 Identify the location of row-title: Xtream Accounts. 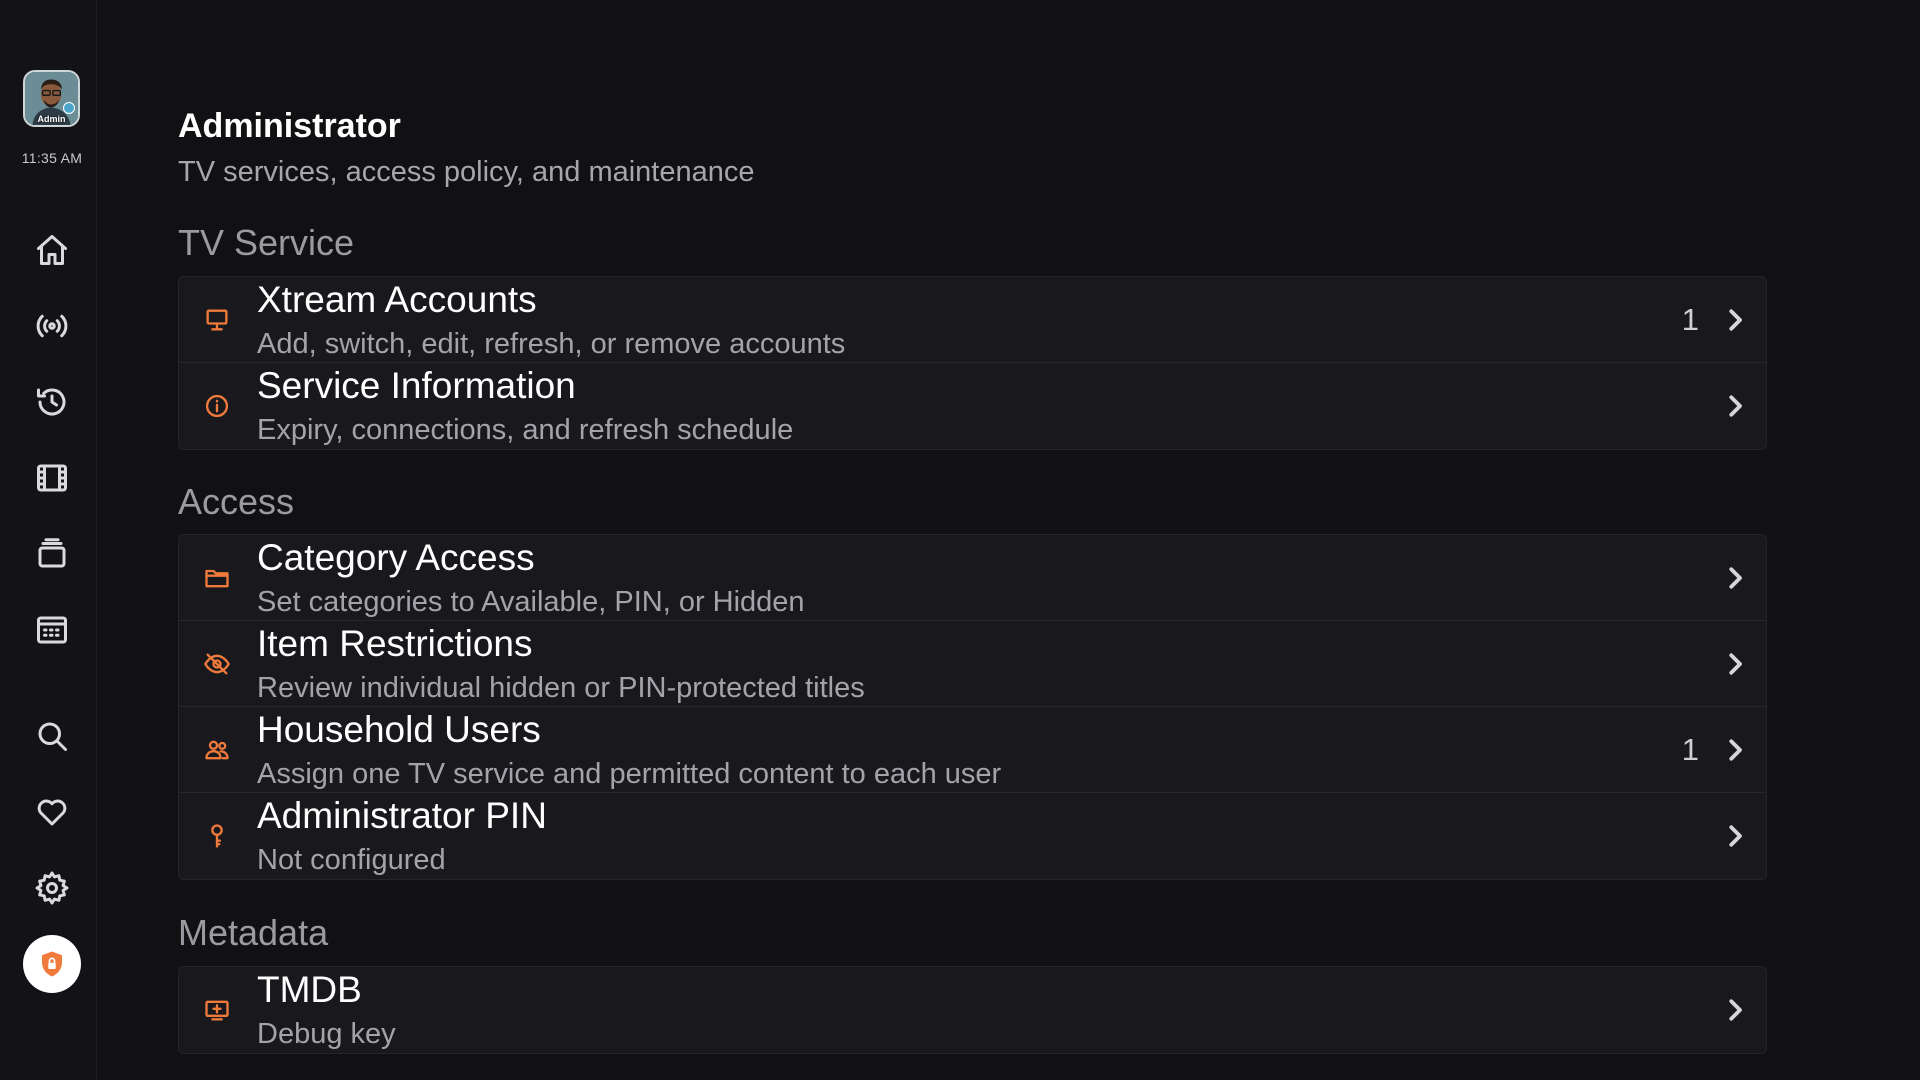
(397, 299).